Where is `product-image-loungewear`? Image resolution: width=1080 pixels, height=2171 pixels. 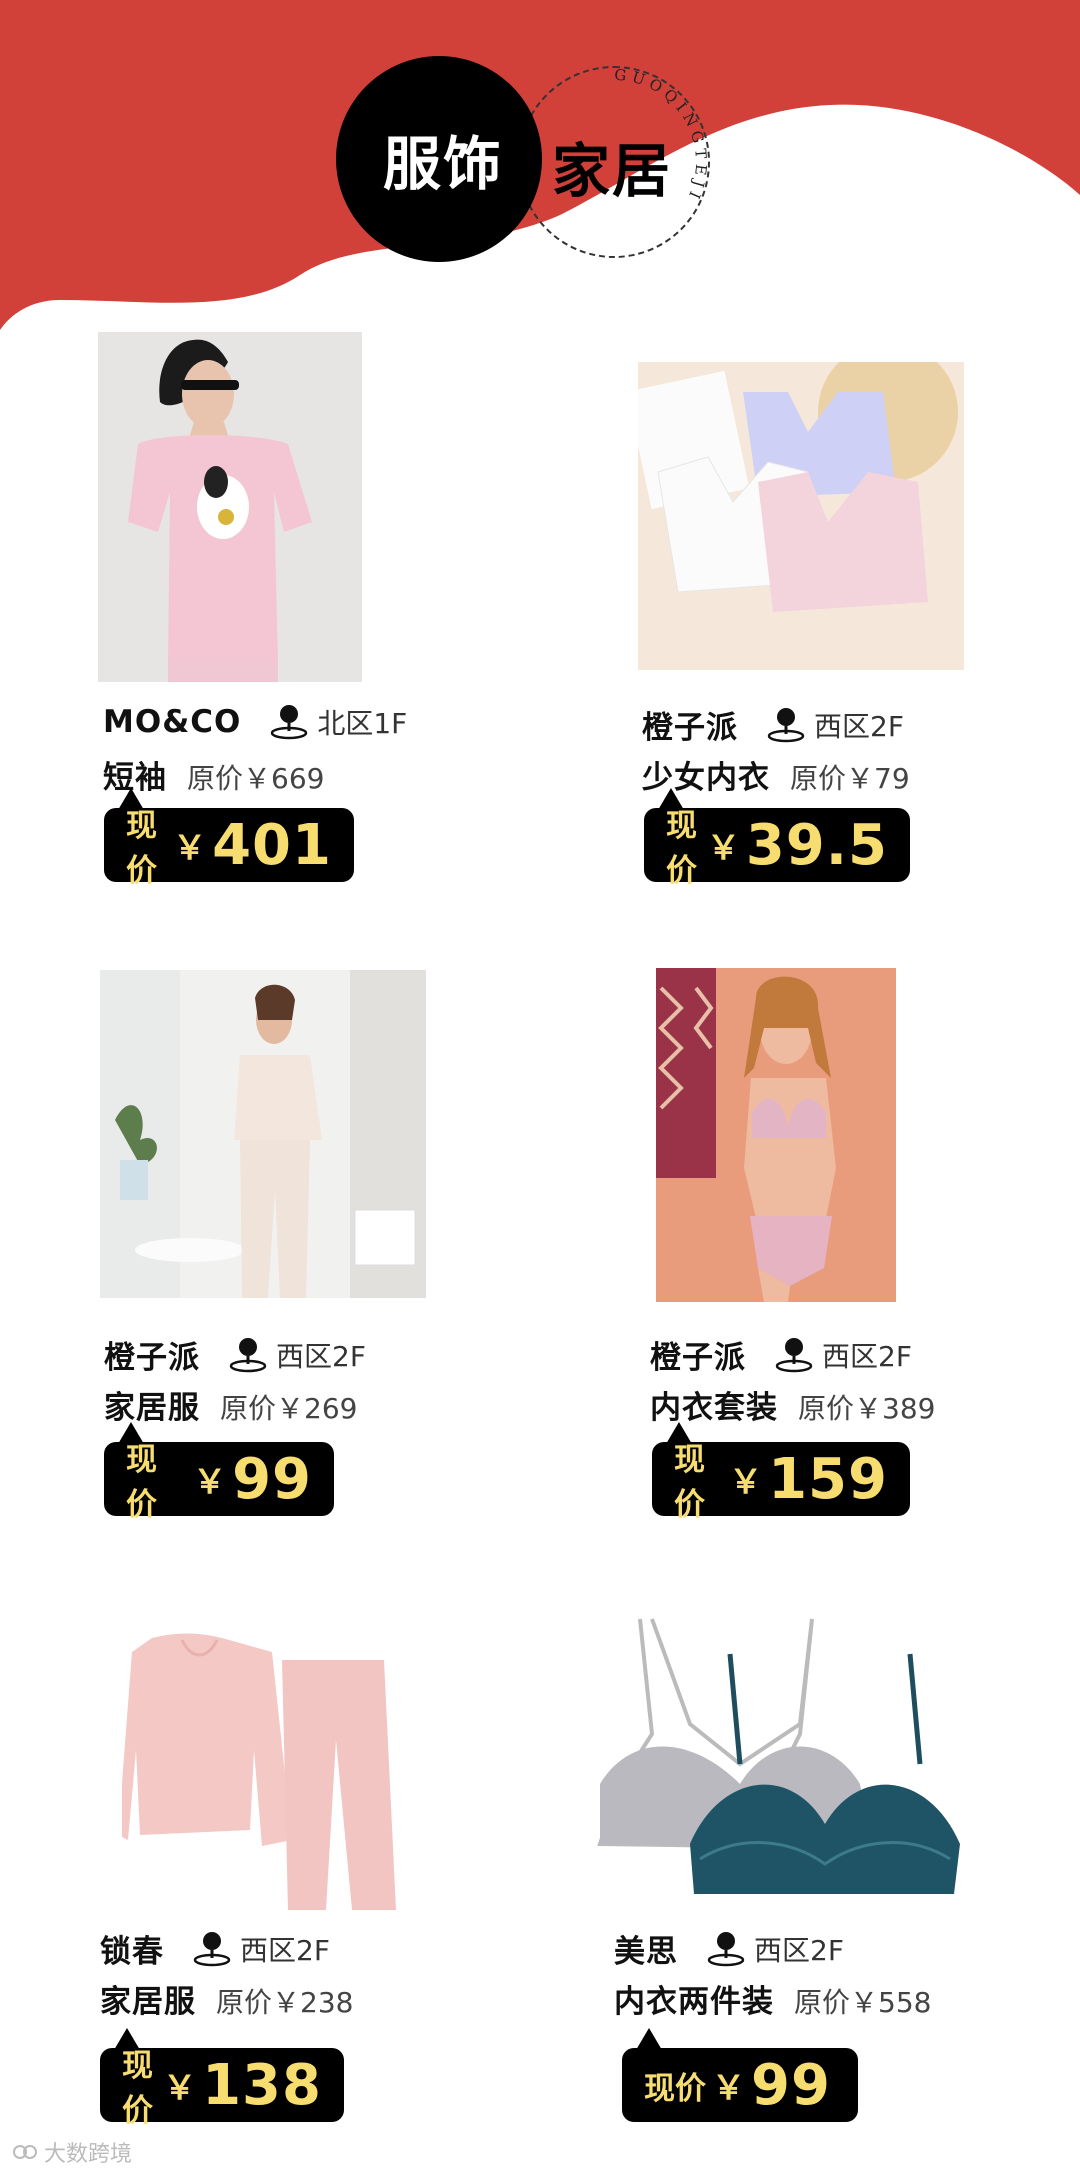 product-image-loungewear is located at coordinates (263, 1134).